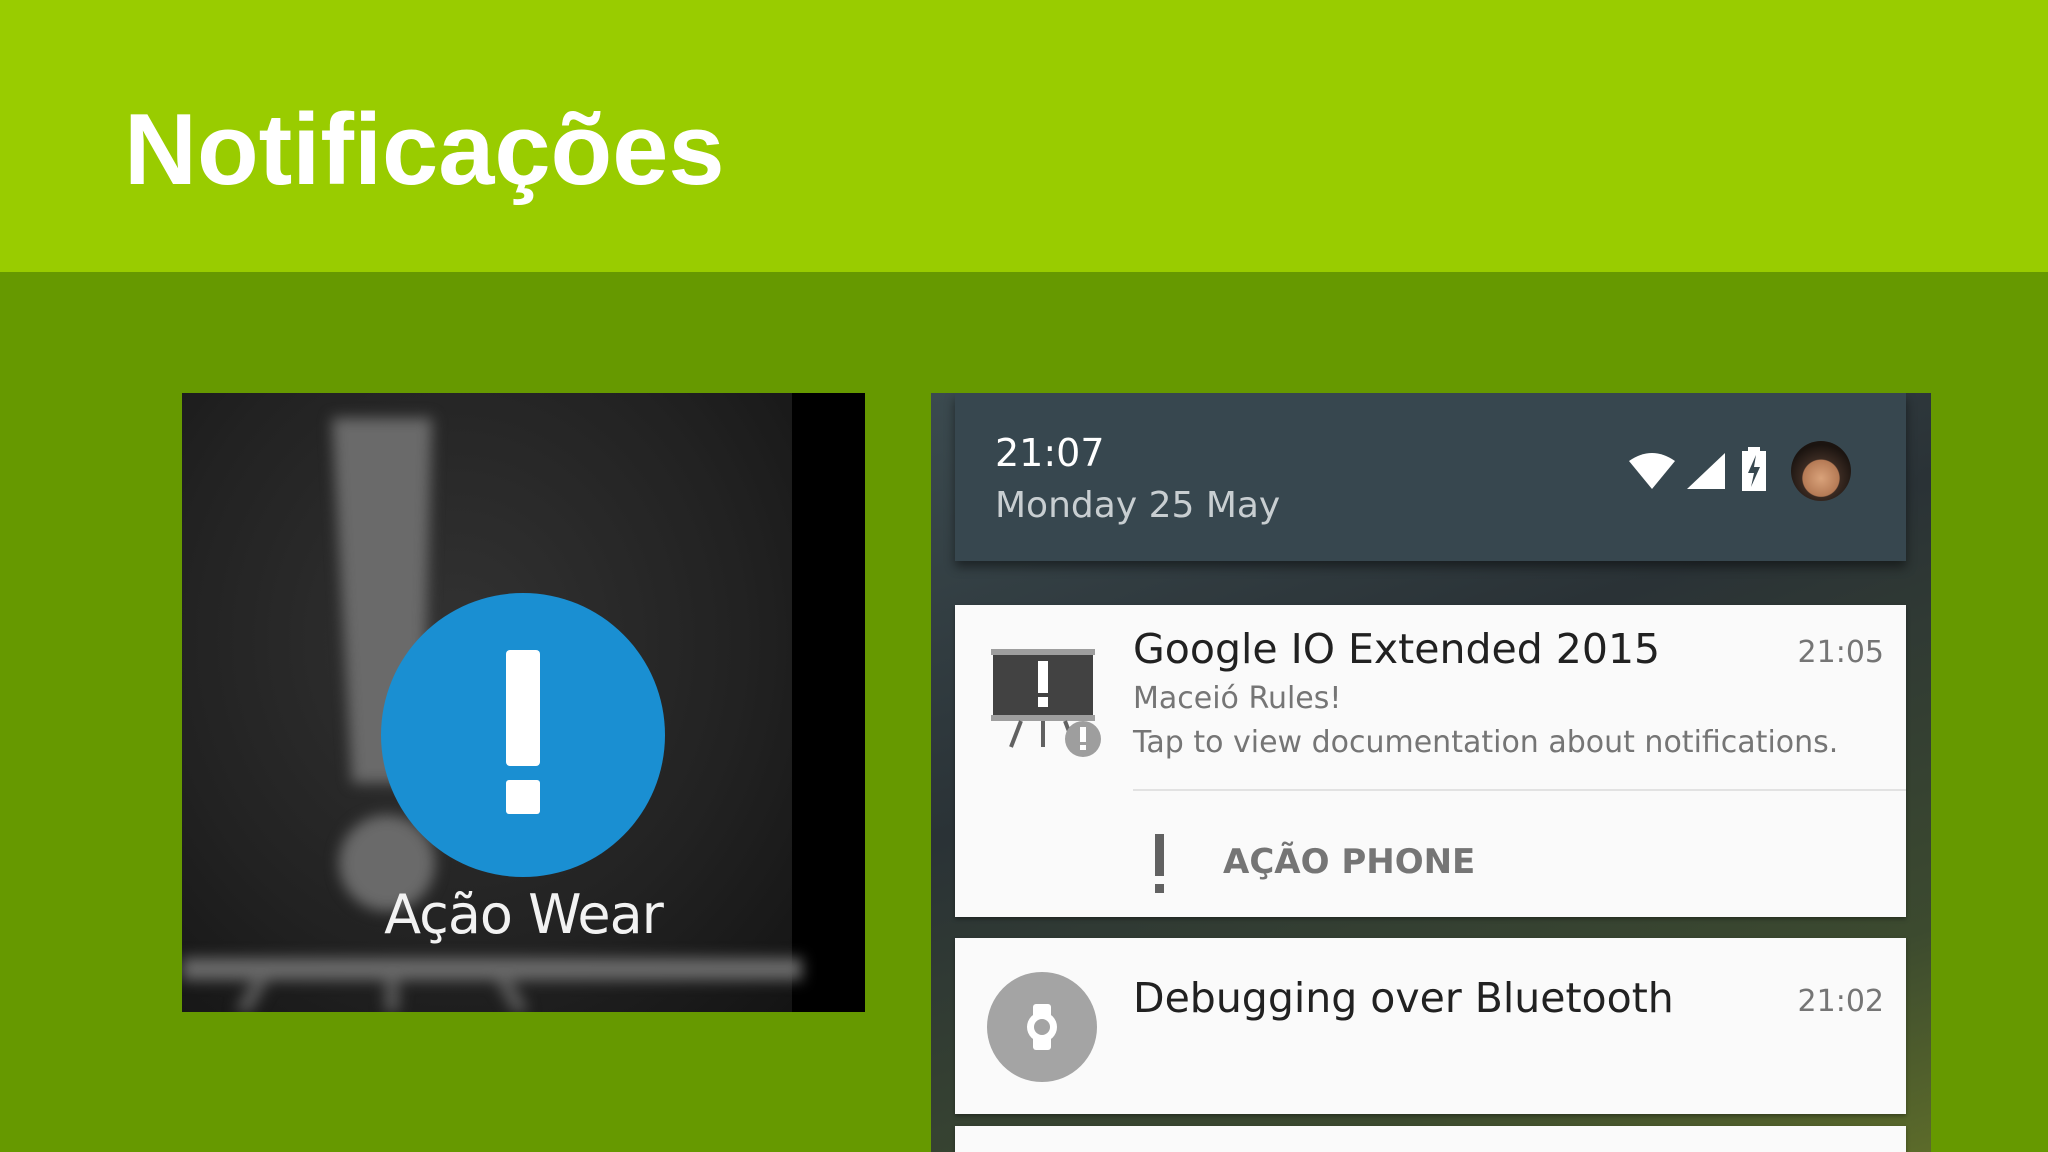 This screenshot has height=1152, width=2048. Describe the element at coordinates (1821, 471) in the screenshot. I see `avatar` at that location.